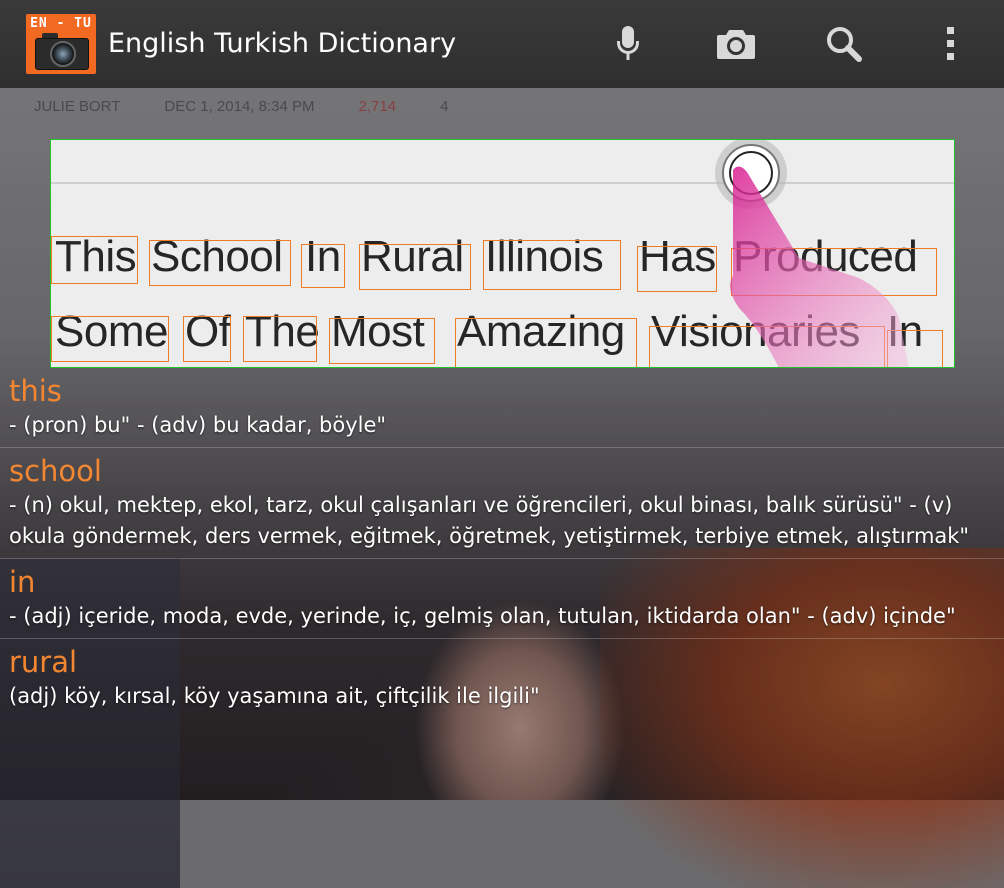  Describe the element at coordinates (43, 662) in the screenshot. I see `entry-word: rural` at that location.